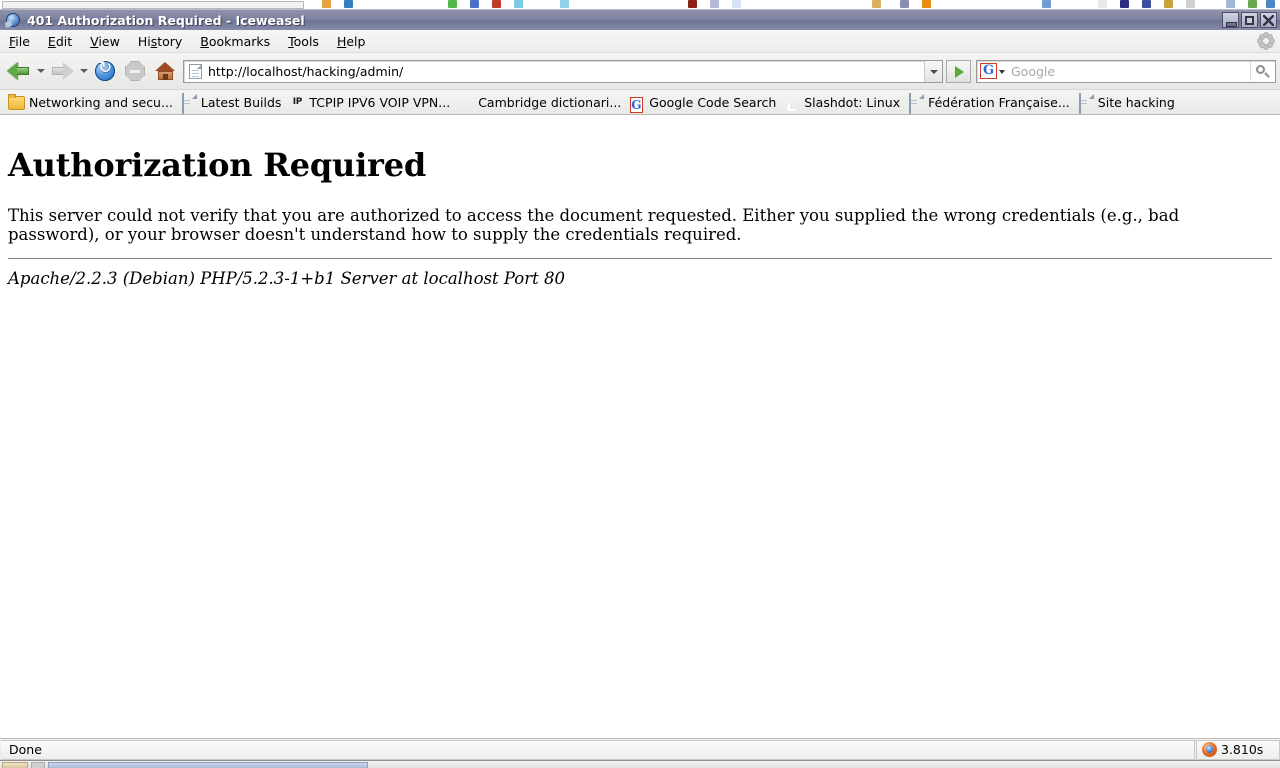 The width and height of the screenshot is (1280, 768). What do you see at coordinates (297, 102) in the screenshot?
I see `ip-icon: IP` at bounding box center [297, 102].